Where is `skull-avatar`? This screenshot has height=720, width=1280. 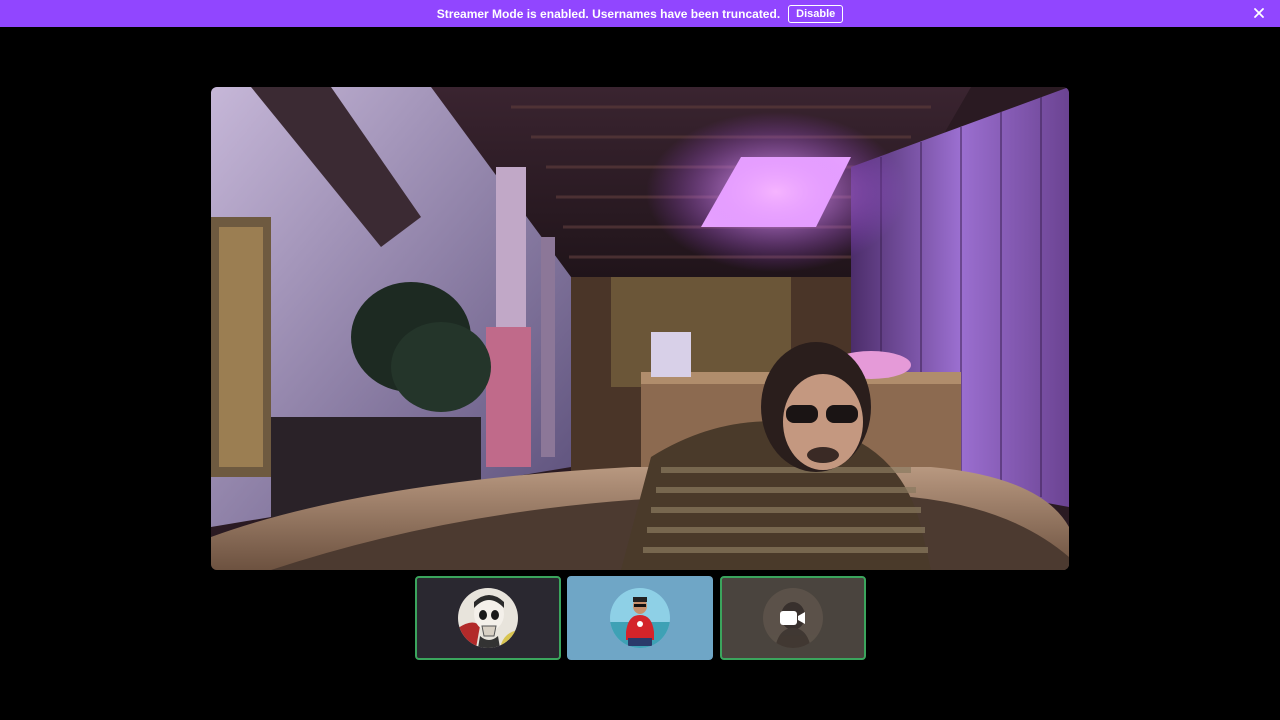
skull-avatar is located at coordinates (488, 618).